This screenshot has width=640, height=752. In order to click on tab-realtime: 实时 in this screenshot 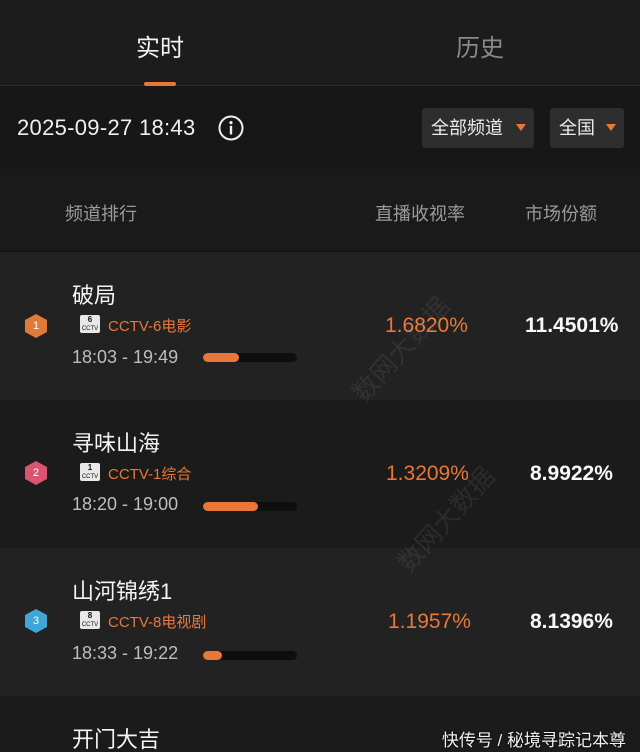, I will do `click(160, 45)`.